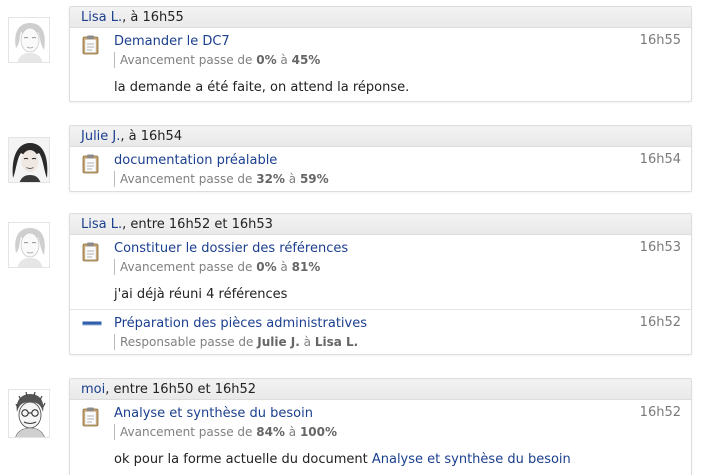  Describe the element at coordinates (471, 459) in the screenshot. I see `document-link: Analyse et synthèse du besoin` at that location.